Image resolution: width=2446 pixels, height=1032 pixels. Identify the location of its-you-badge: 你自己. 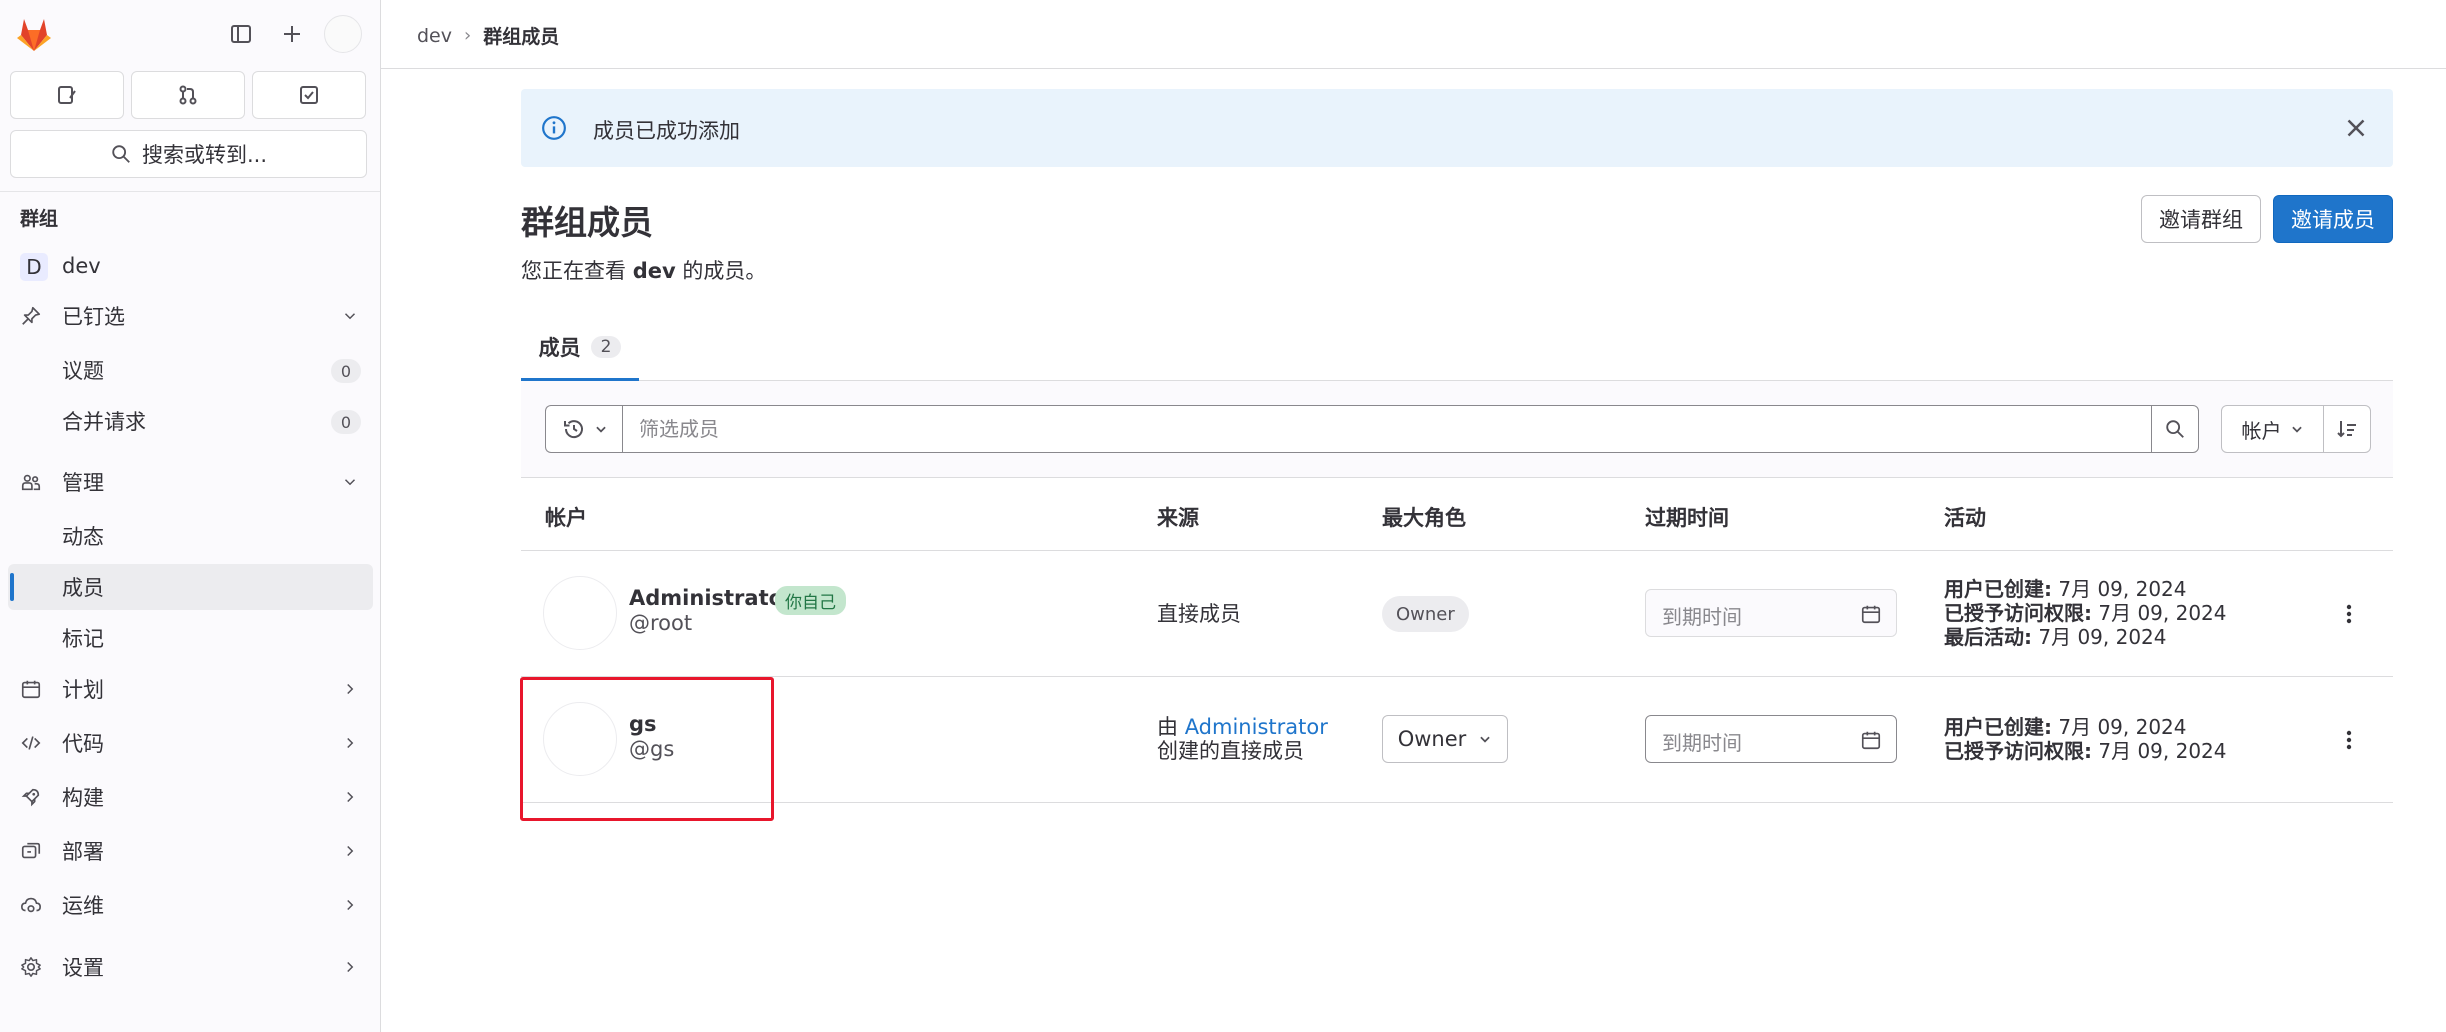
(810, 600).